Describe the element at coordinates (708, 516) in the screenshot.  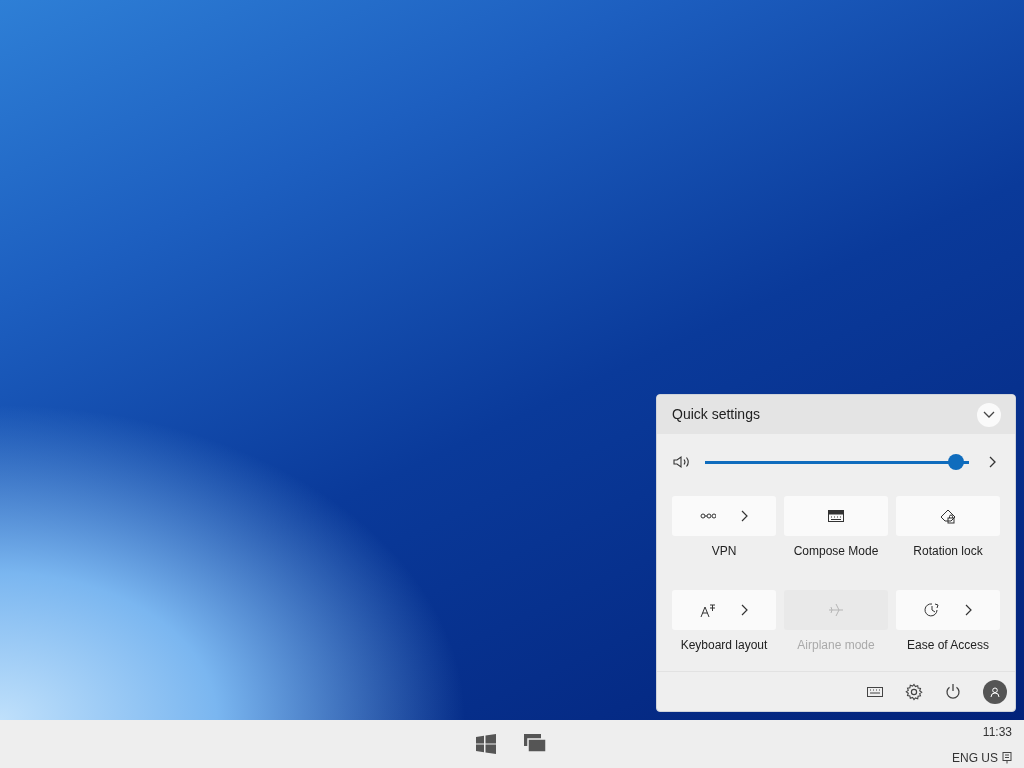
I see `vpn-icon` at that location.